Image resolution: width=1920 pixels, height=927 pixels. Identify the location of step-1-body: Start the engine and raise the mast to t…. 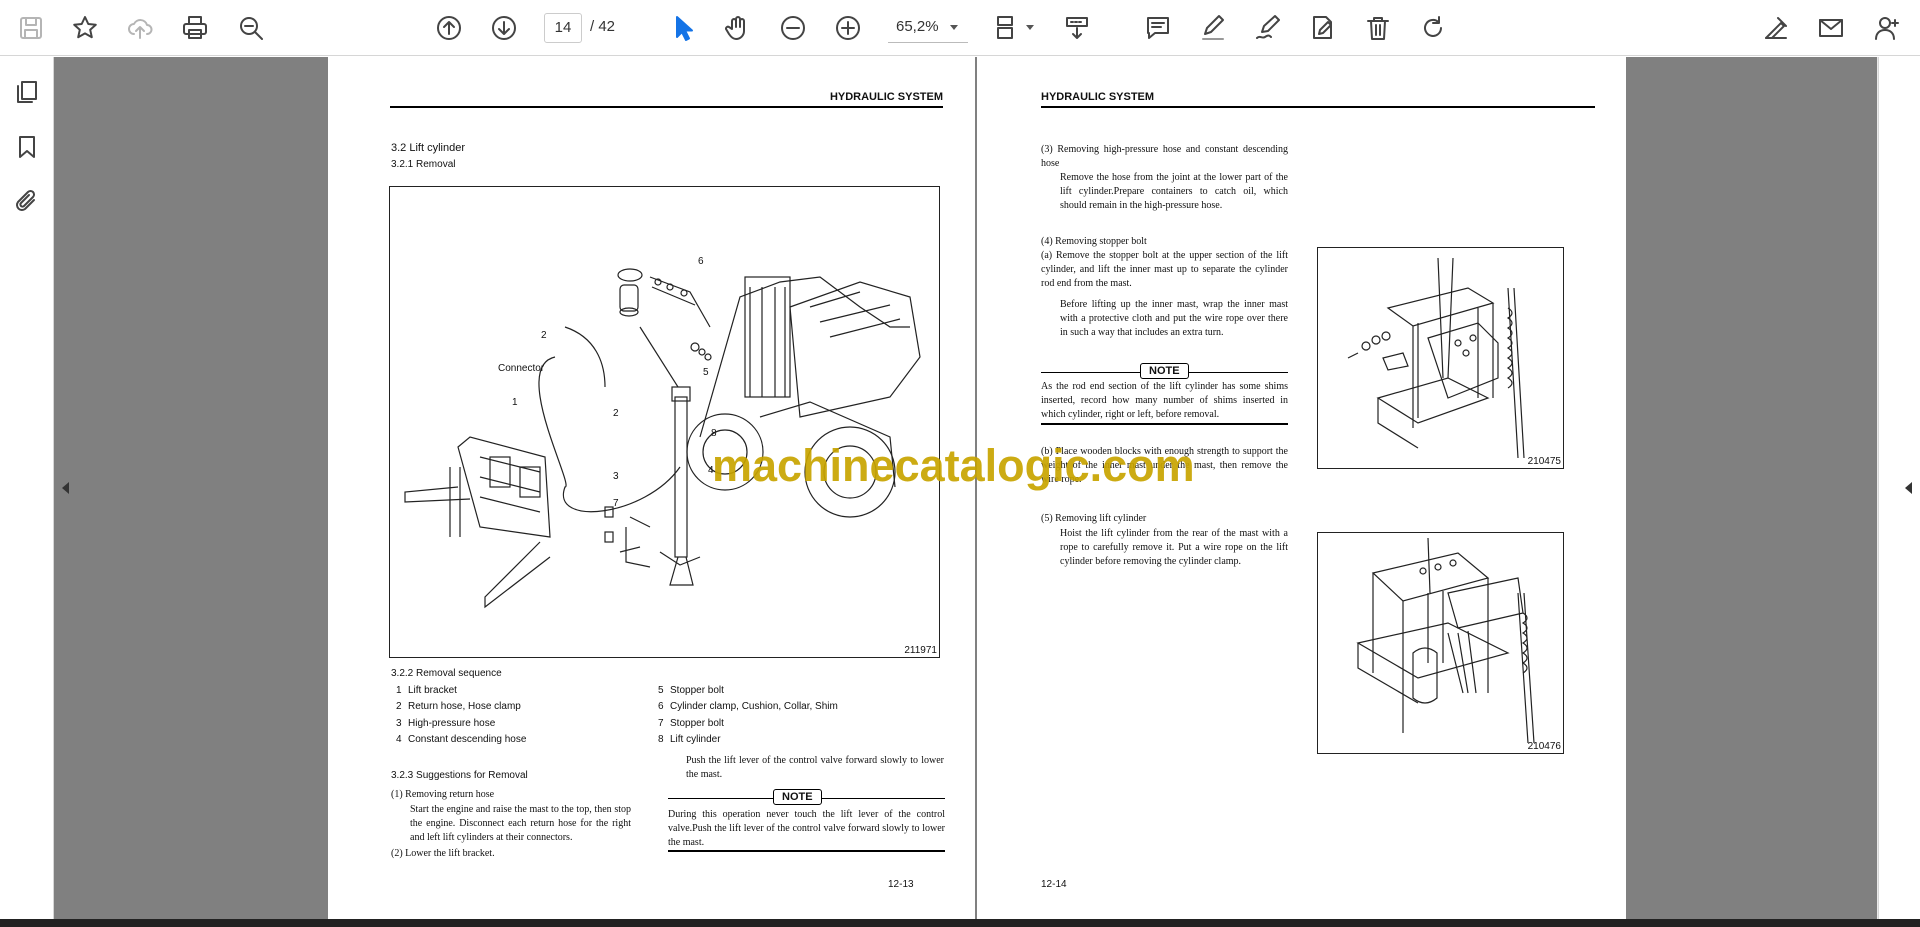
(520, 823).